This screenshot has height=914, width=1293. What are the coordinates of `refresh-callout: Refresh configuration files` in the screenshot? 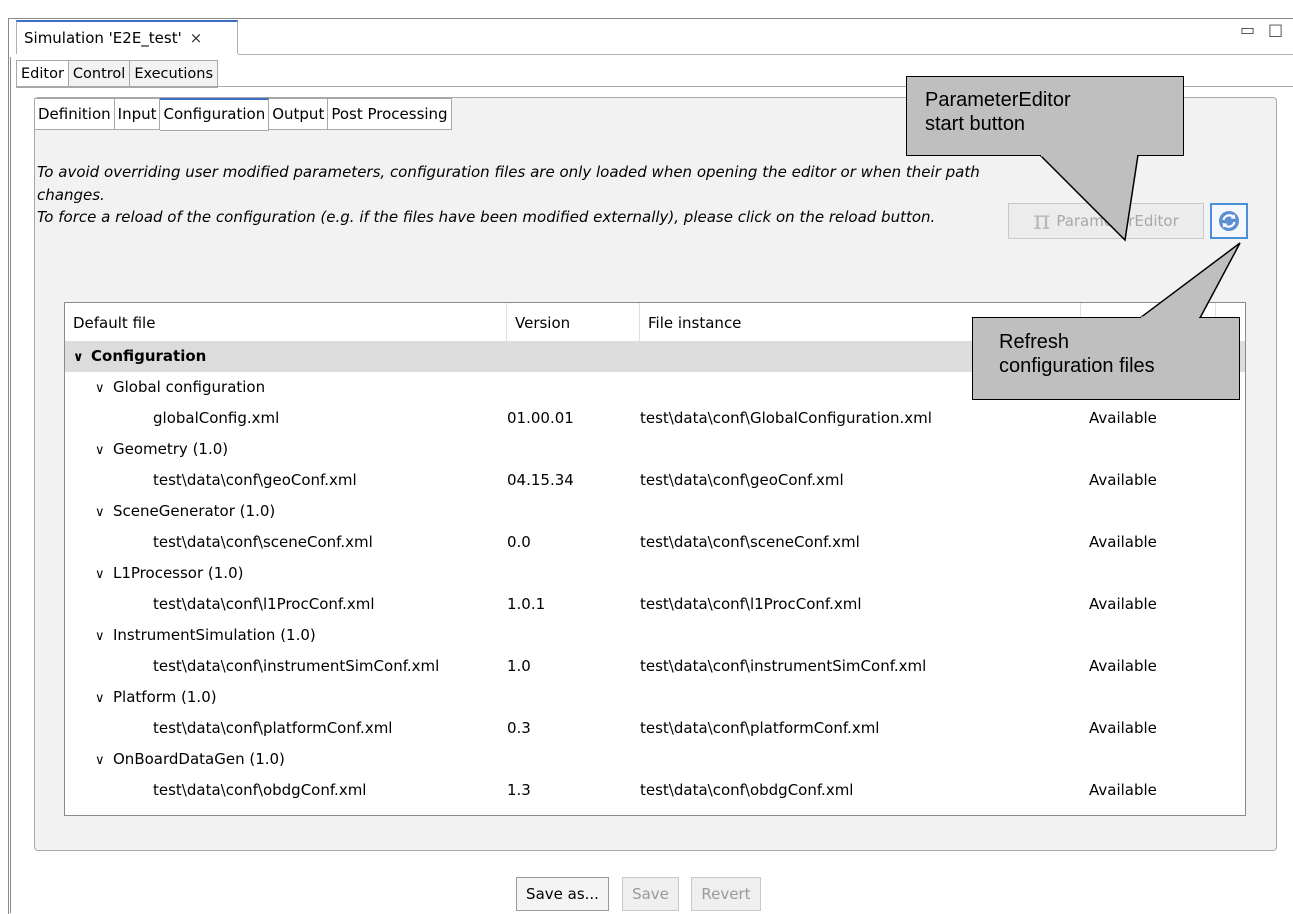 It's located at (1106, 358).